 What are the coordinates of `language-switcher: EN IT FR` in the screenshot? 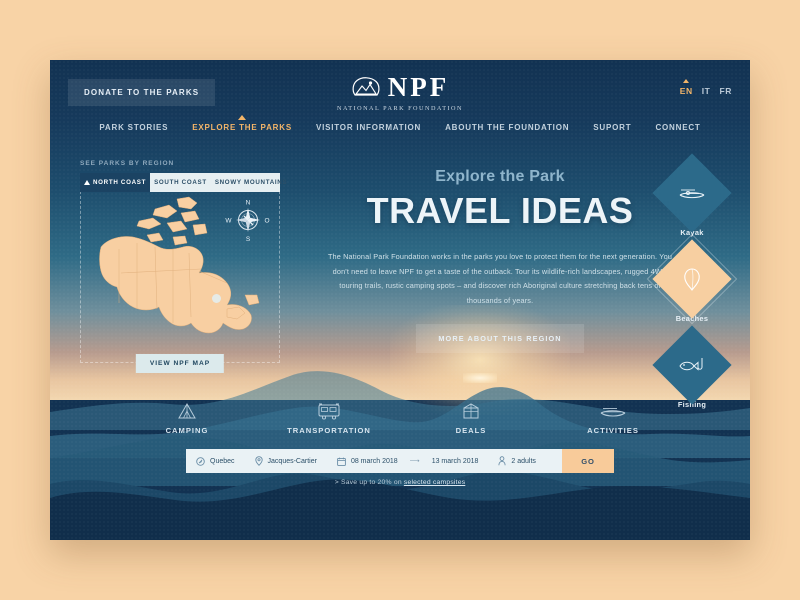 It's located at (706, 91).